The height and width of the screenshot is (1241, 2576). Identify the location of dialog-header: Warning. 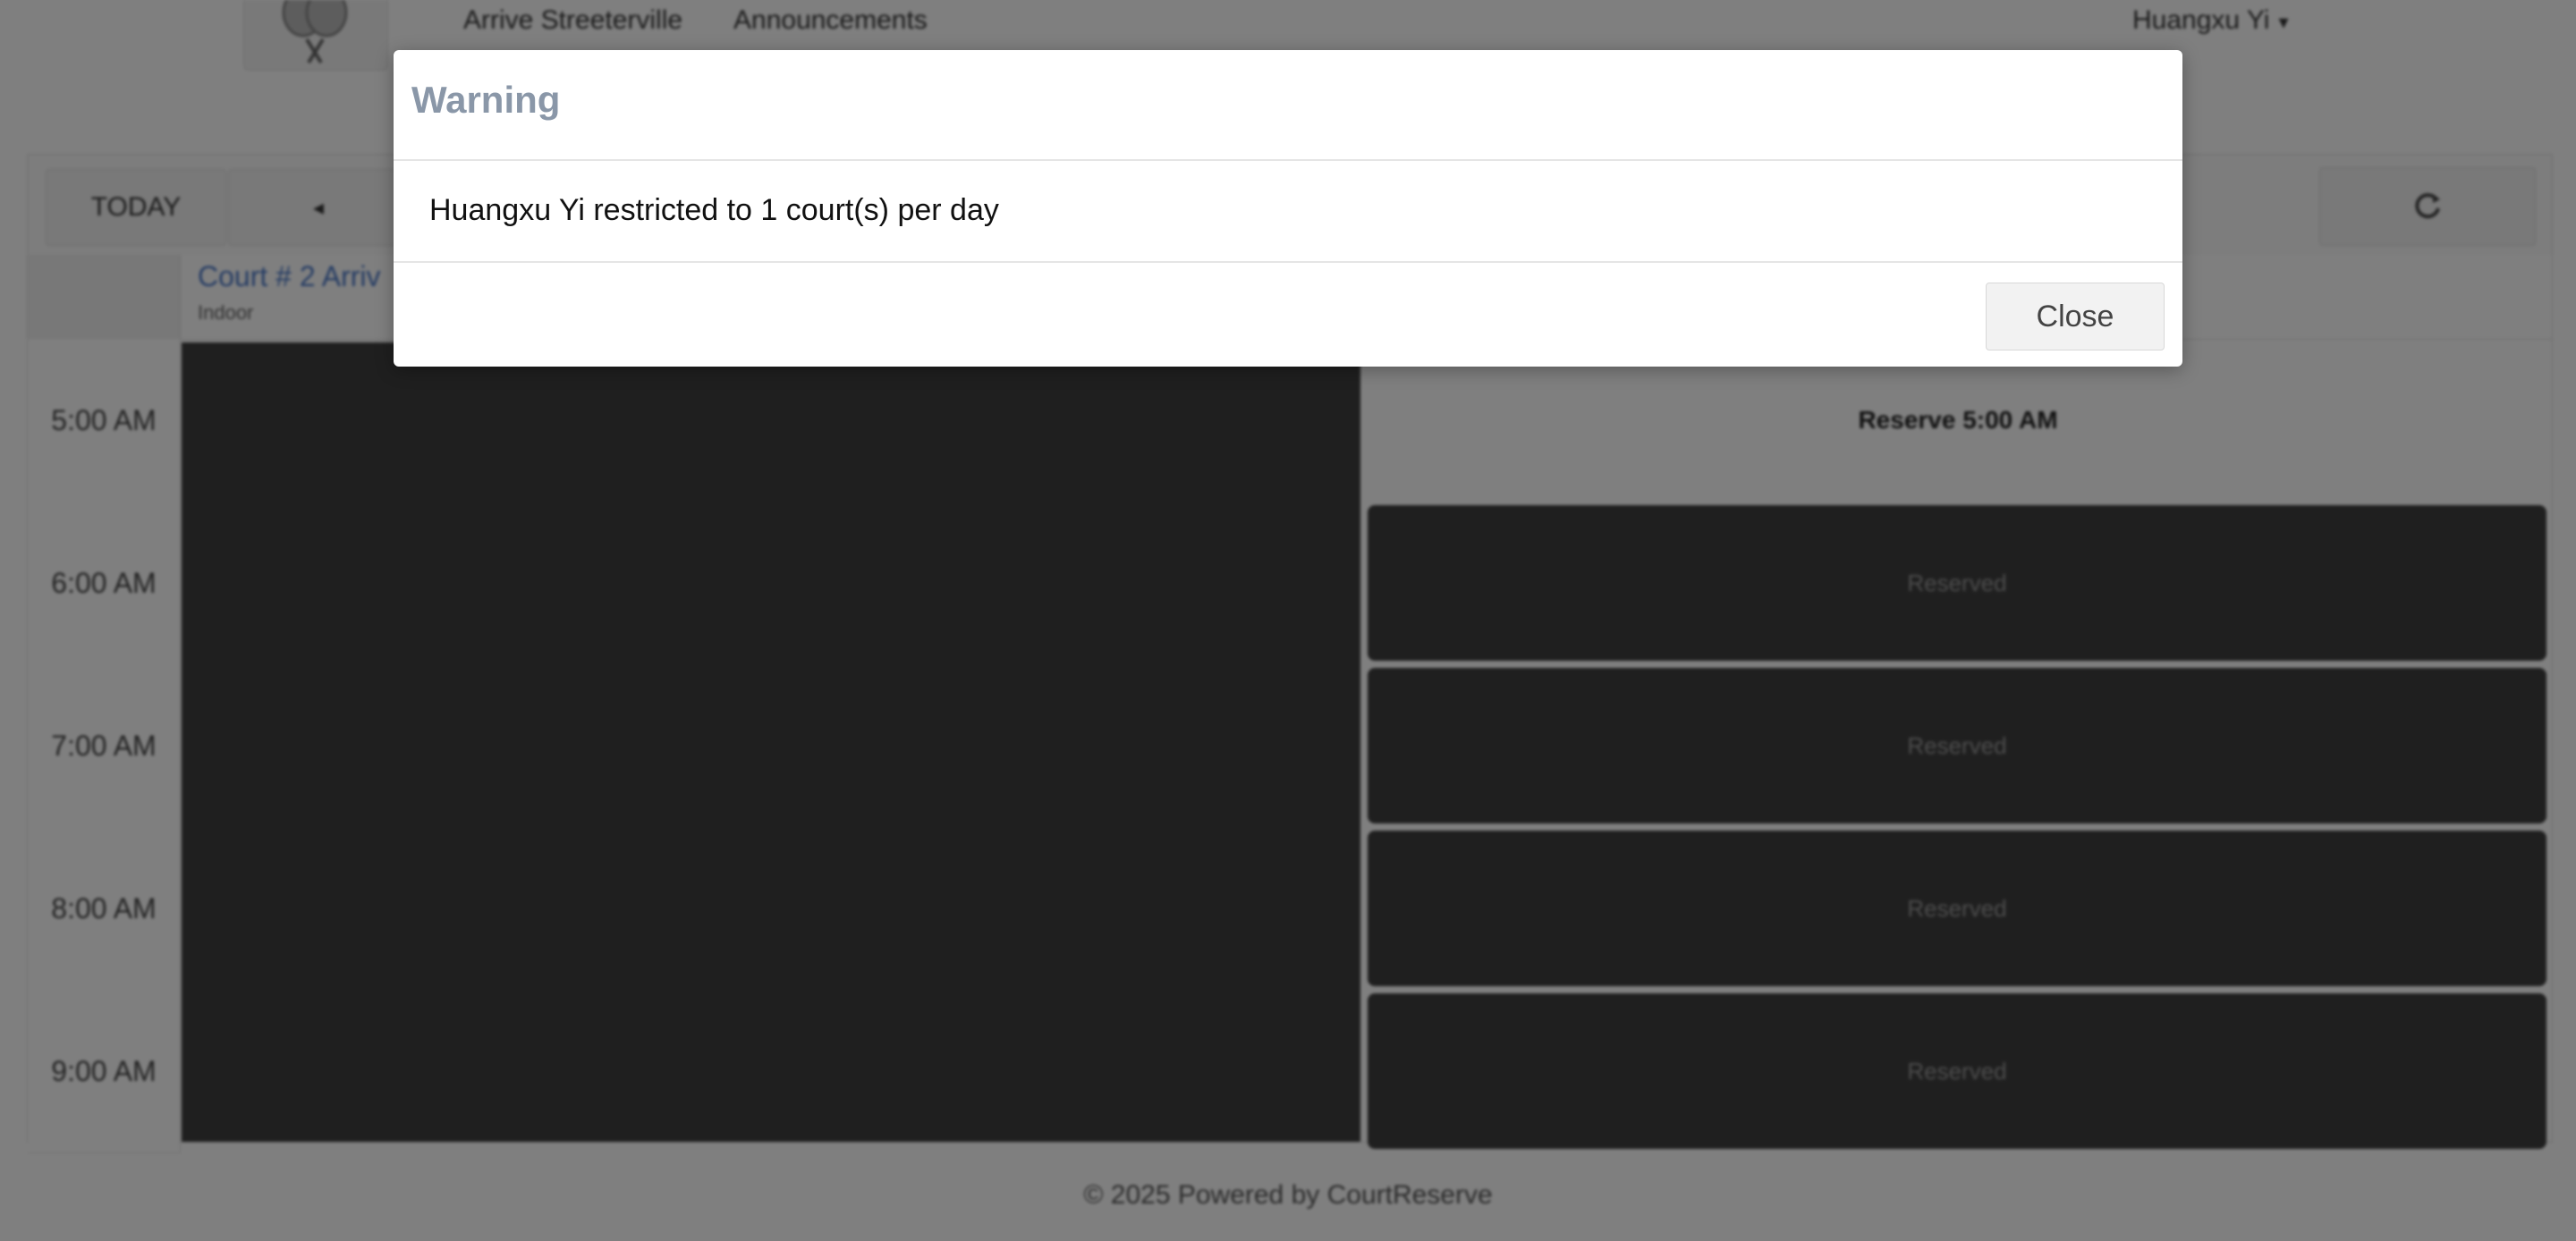
(1288, 105).